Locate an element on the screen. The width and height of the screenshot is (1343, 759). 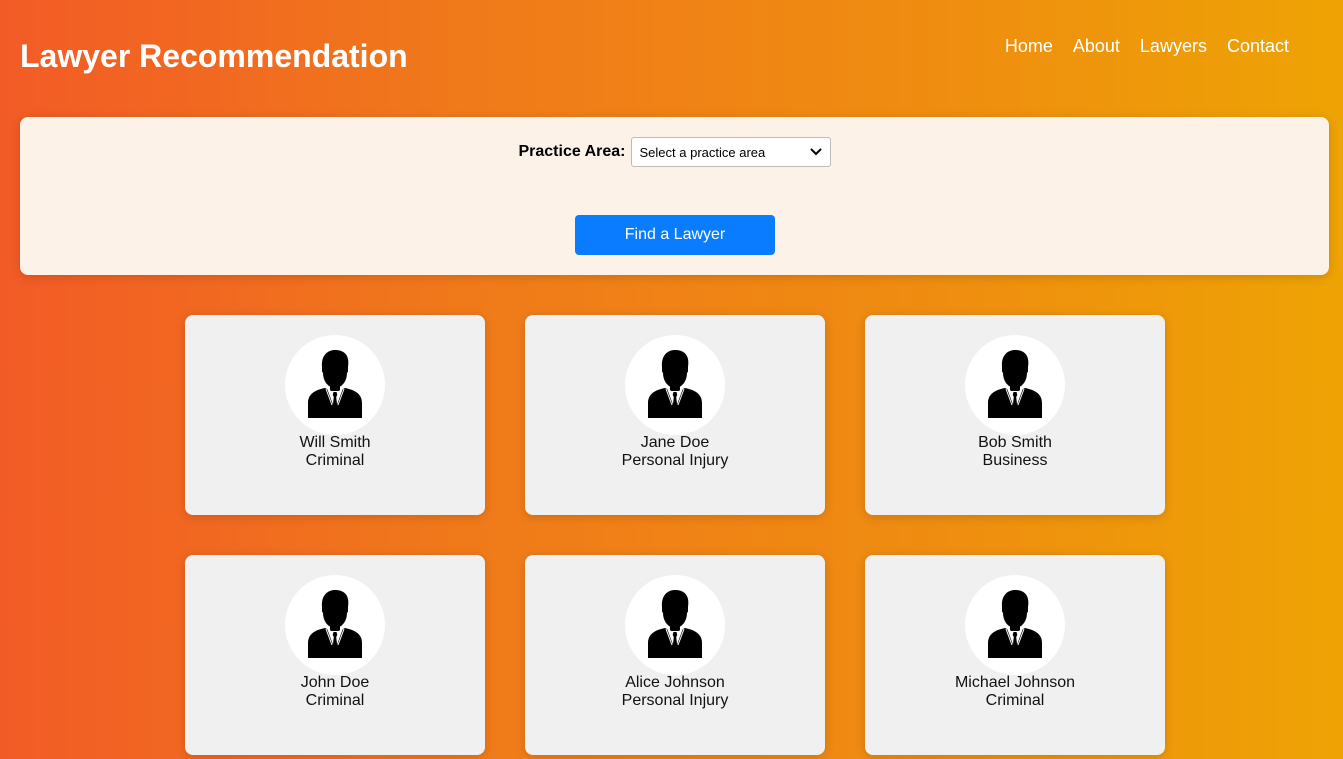
lawyer-name: John Doe is located at coordinates (335, 682).